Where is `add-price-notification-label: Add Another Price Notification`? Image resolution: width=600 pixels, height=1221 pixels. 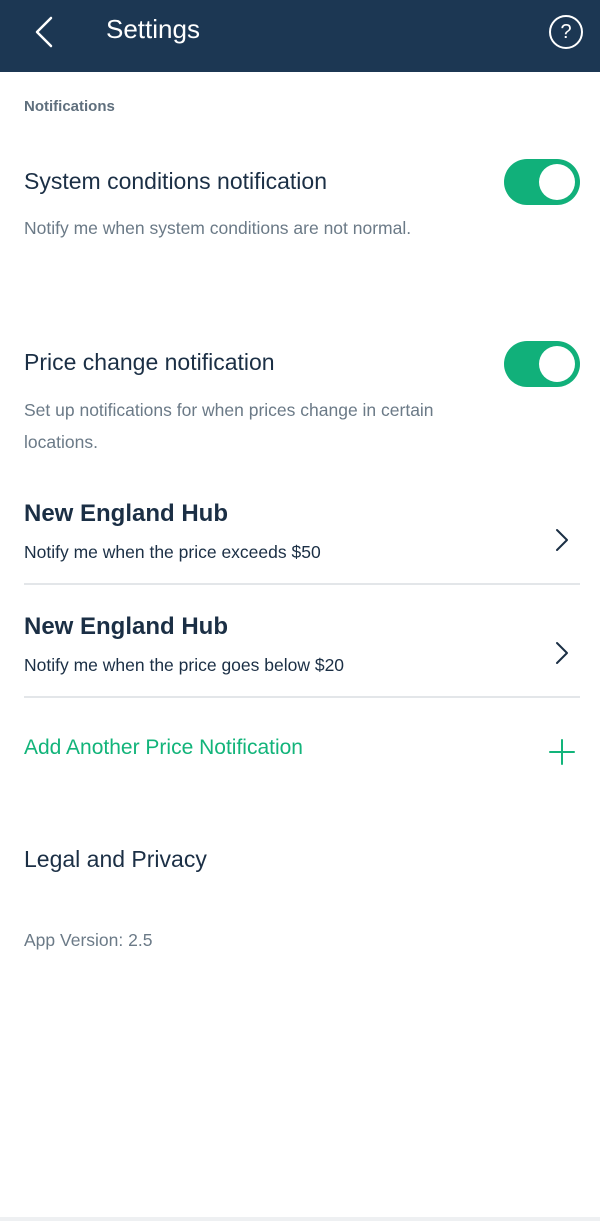
add-price-notification-label: Add Another Price Notification is located at coordinates (163, 747).